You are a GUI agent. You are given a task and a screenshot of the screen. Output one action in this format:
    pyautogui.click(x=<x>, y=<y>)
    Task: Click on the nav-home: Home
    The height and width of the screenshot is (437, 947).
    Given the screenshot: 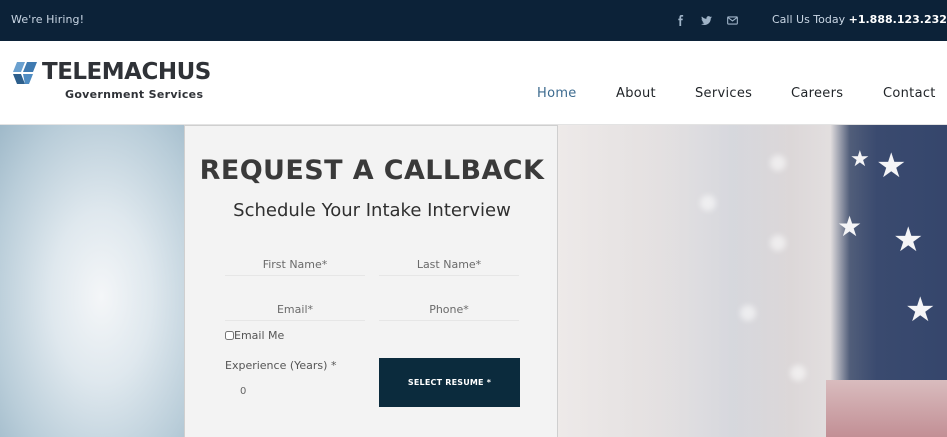 What is the action you would take?
    pyautogui.click(x=557, y=93)
    